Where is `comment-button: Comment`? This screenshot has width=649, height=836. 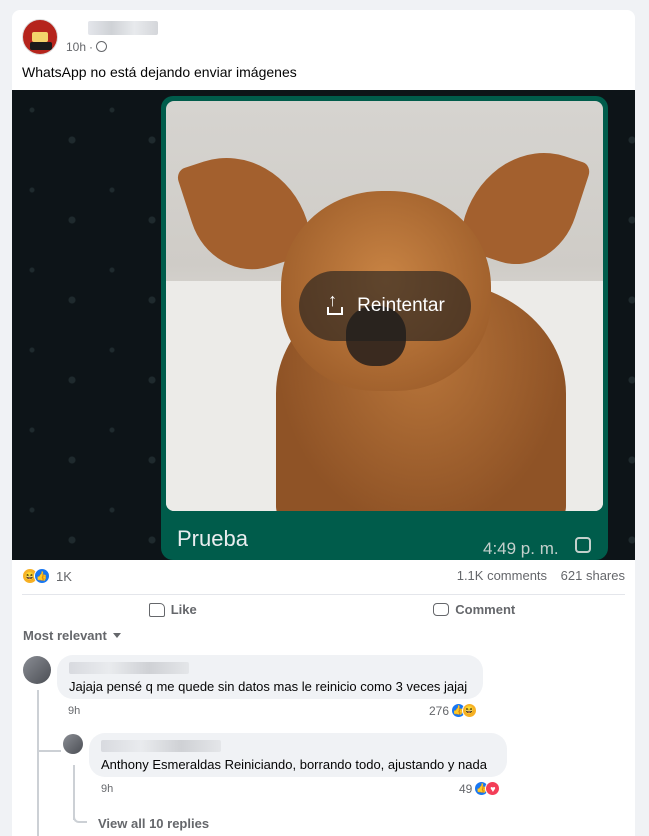
comment-button: Comment is located at coordinates (475, 609).